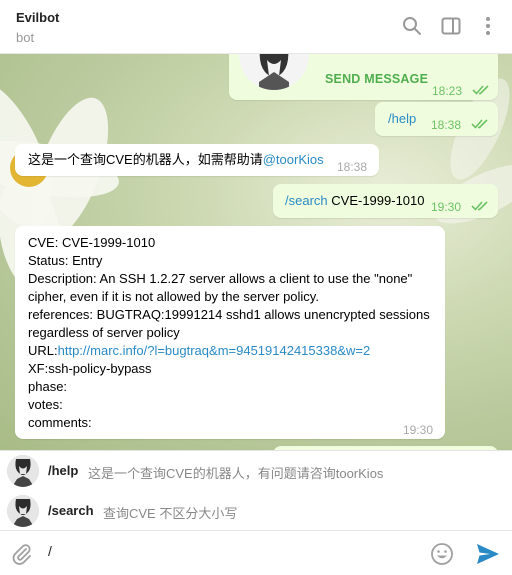 This screenshot has height=575, width=512. What do you see at coordinates (236, 473) in the screenshot?
I see `suggestion-description: 这是一个查询CVE的机器人，有问题请咨询toorKios` at bounding box center [236, 473].